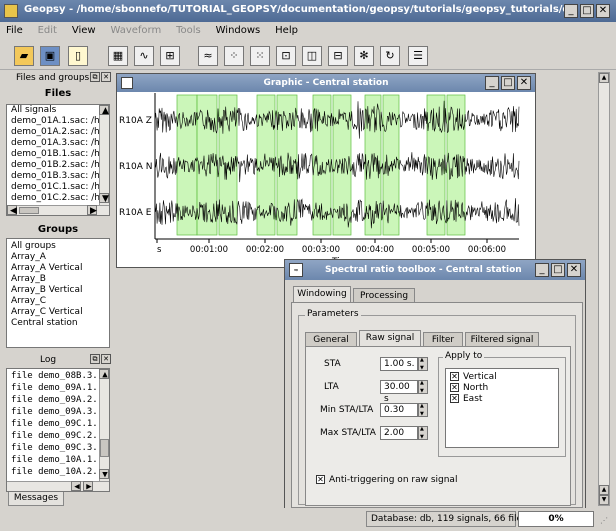  I want to click on subtab-raw-signal: Raw signal, so click(390, 338).